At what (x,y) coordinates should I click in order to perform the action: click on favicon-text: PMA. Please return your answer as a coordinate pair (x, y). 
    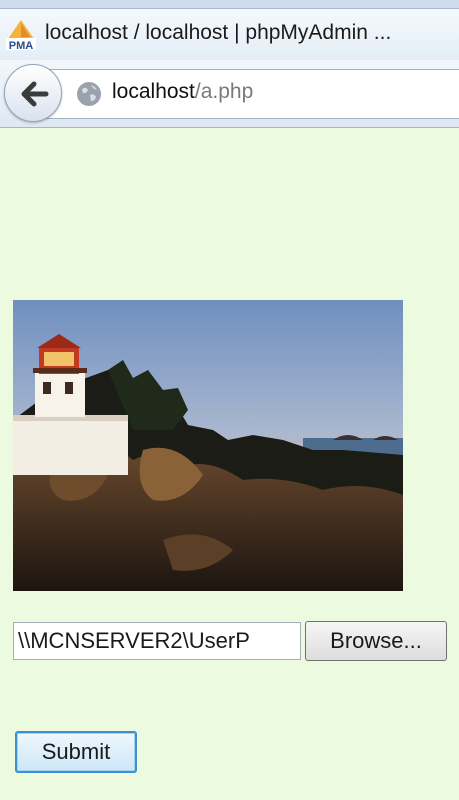
    Looking at the image, I should click on (21, 45).